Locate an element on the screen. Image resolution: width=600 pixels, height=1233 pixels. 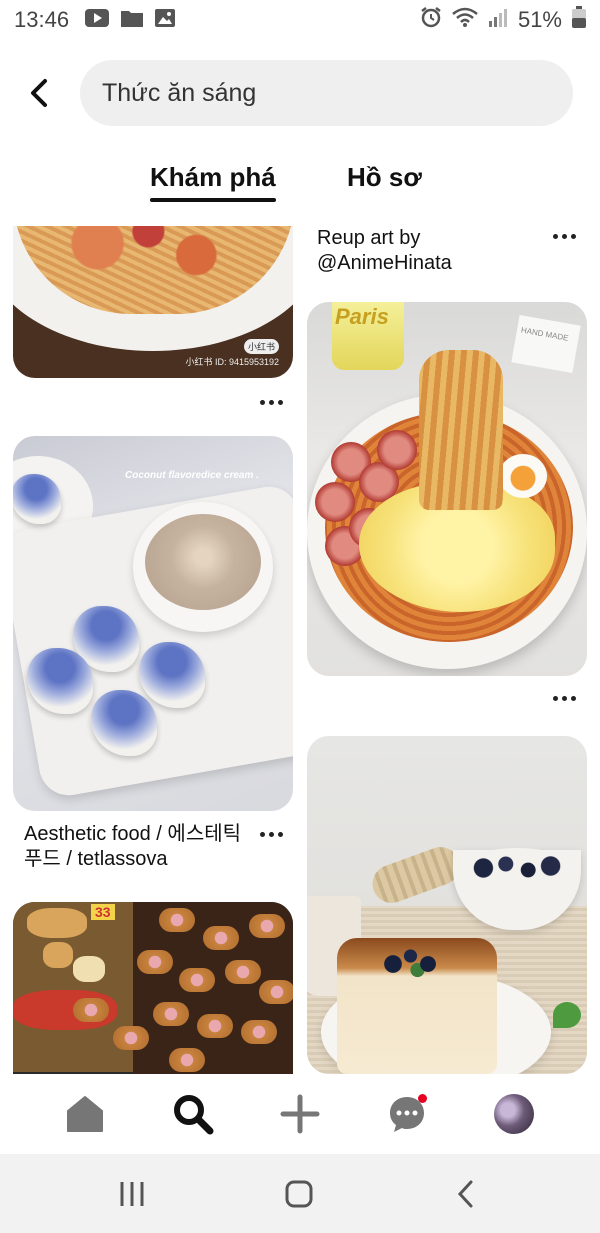
battery-percent: 51% is located at coordinates (539, 19).